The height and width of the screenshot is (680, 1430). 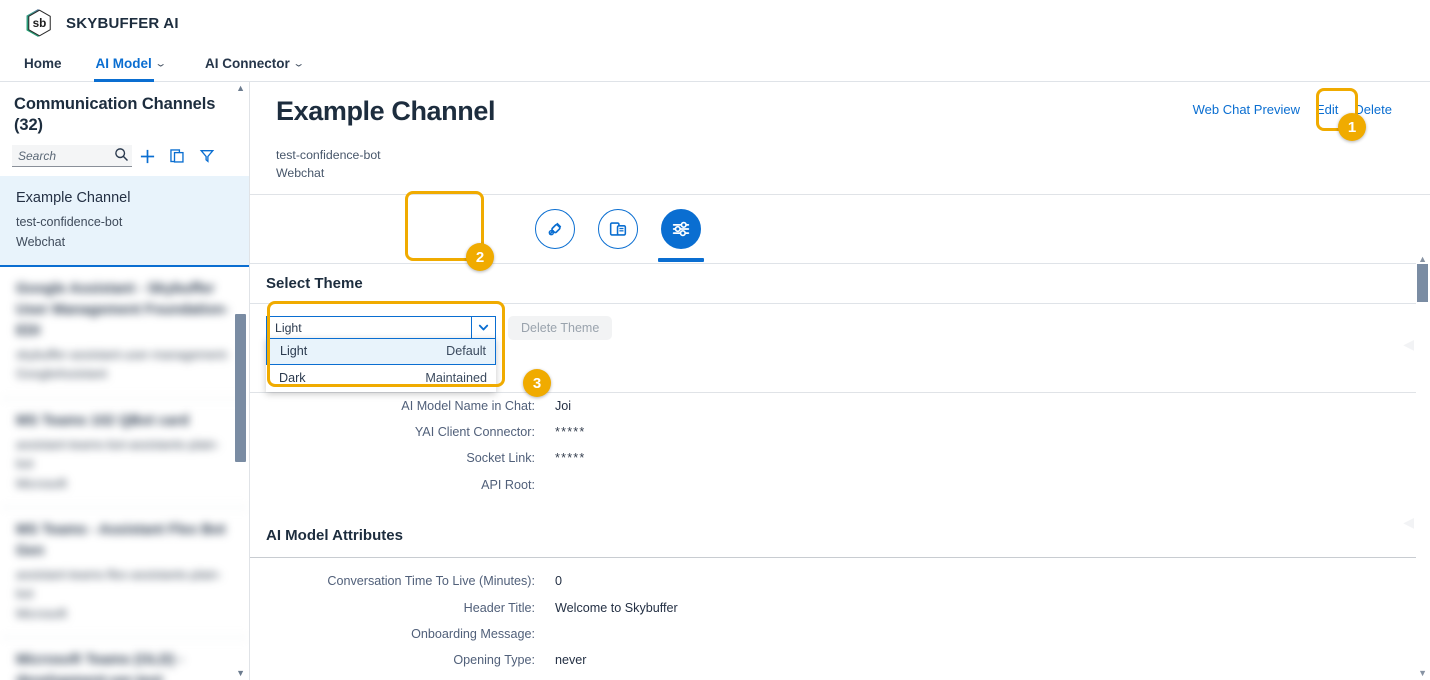 What do you see at coordinates (571, 660) in the screenshot?
I see `field-value: never` at bounding box center [571, 660].